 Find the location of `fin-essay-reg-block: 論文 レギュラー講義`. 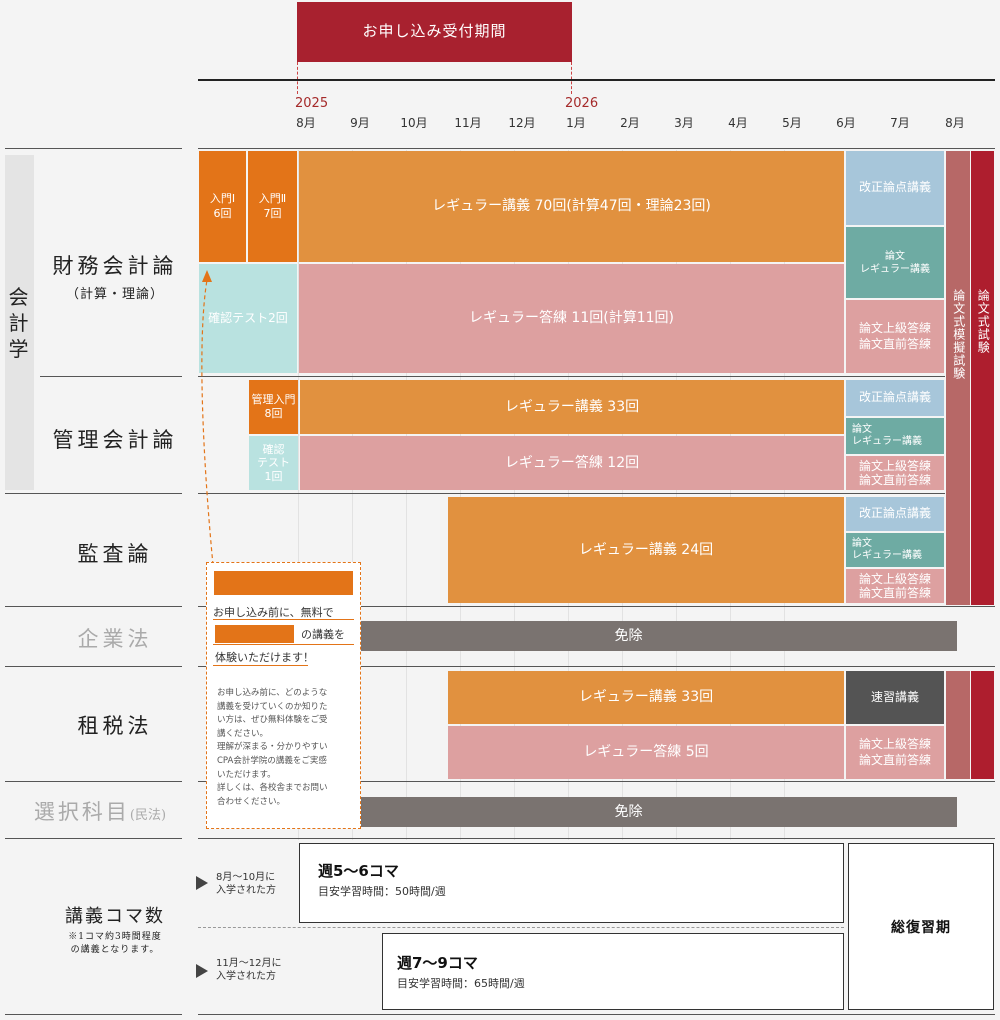

fin-essay-reg-block: 論文 レギュラー講義 is located at coordinates (895, 262).